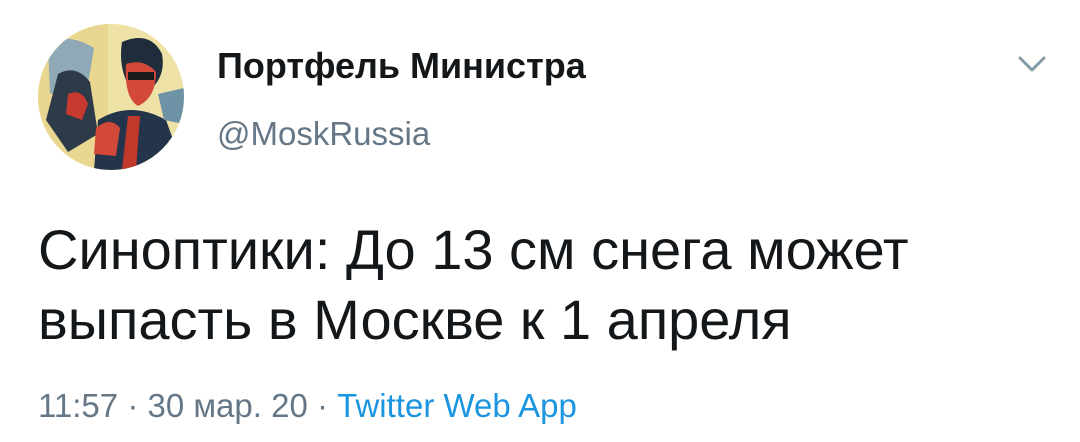 Image resolution: width=1080 pixels, height=442 pixels. I want to click on avatar, so click(111, 97).